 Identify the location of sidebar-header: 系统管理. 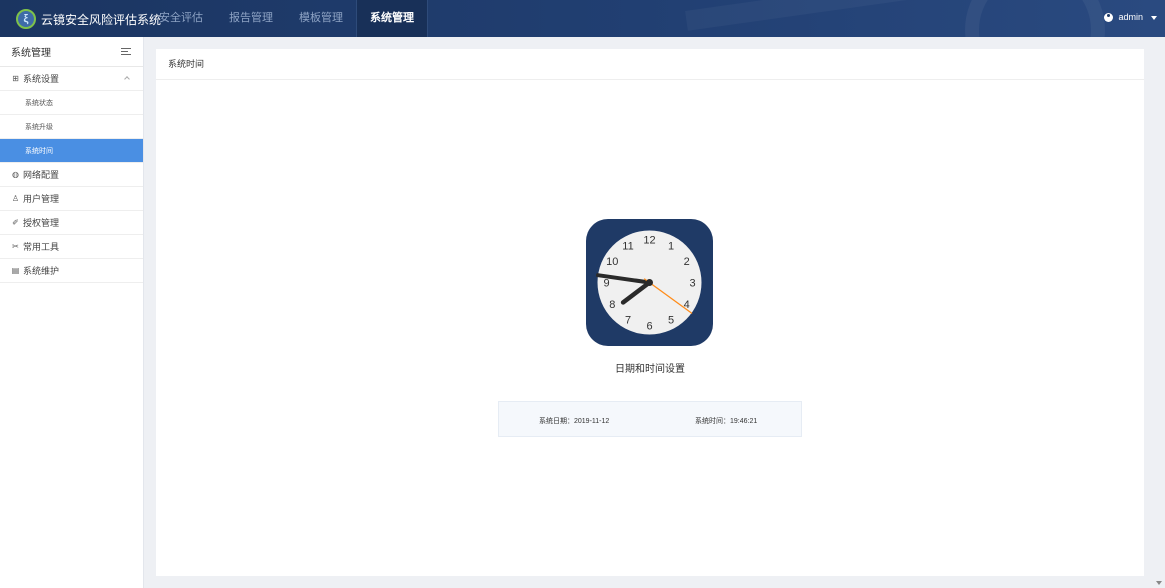
(71, 52).